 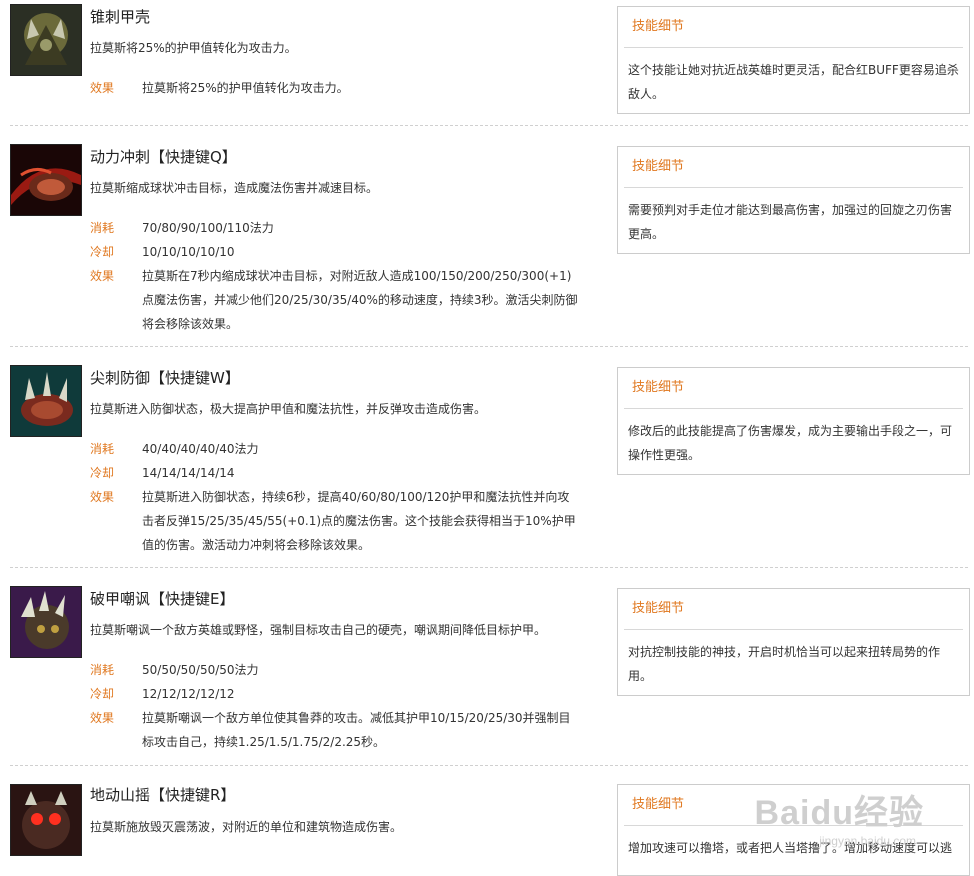 I want to click on skill-desc: 拉莫斯将25%的护甲值转化为攻击力。, so click(x=193, y=48).